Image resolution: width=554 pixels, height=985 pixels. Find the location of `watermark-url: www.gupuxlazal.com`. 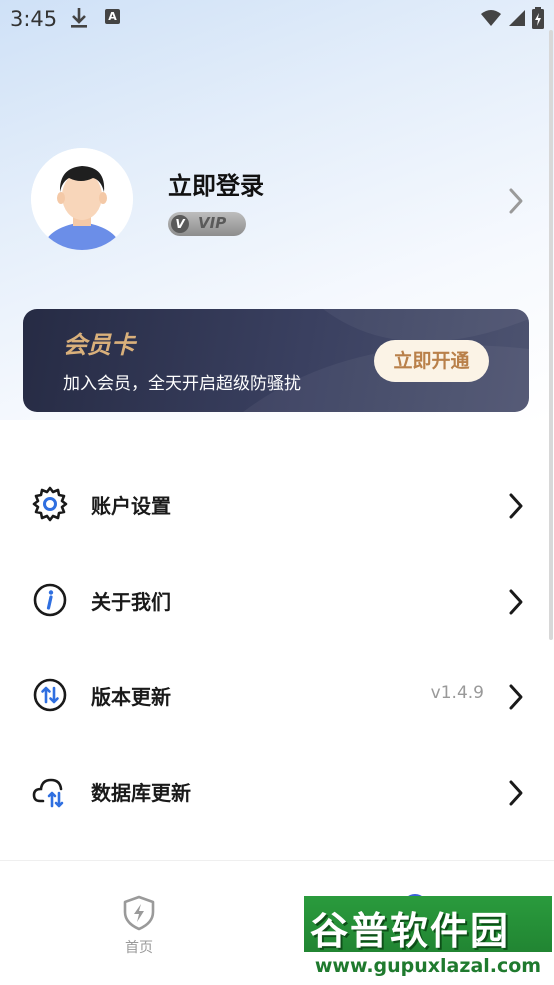

watermark-url: www.gupuxlazal.com is located at coordinates (428, 966).